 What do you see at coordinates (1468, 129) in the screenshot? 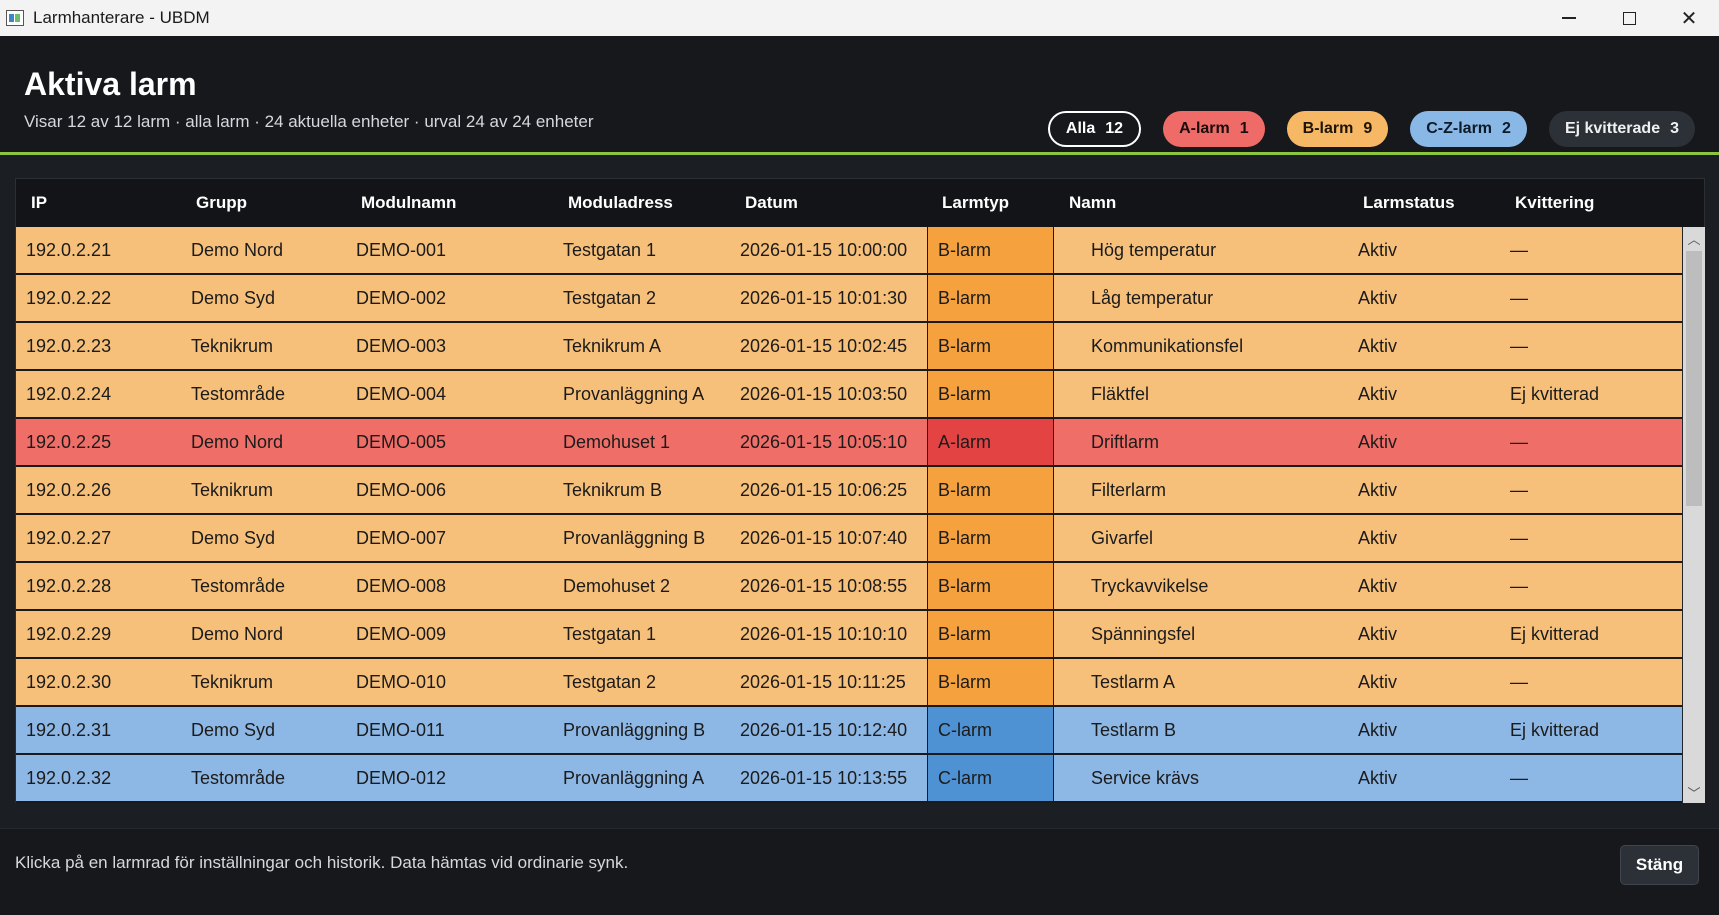
I see `filter-chip-cz-larm: C-Z-larm 2` at bounding box center [1468, 129].